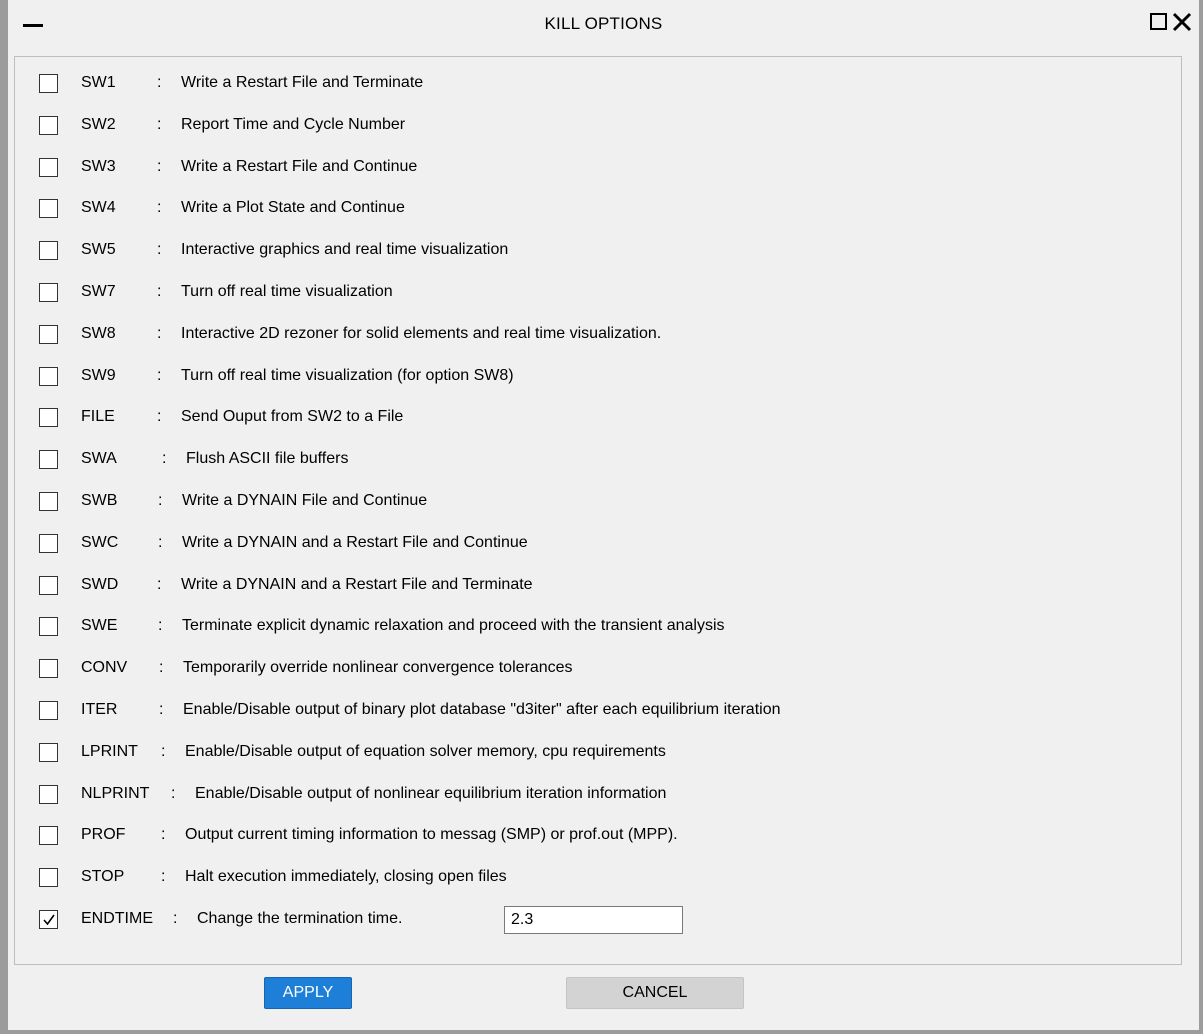 The height and width of the screenshot is (1034, 1203). I want to click on checkbox-sw4, so click(48, 209).